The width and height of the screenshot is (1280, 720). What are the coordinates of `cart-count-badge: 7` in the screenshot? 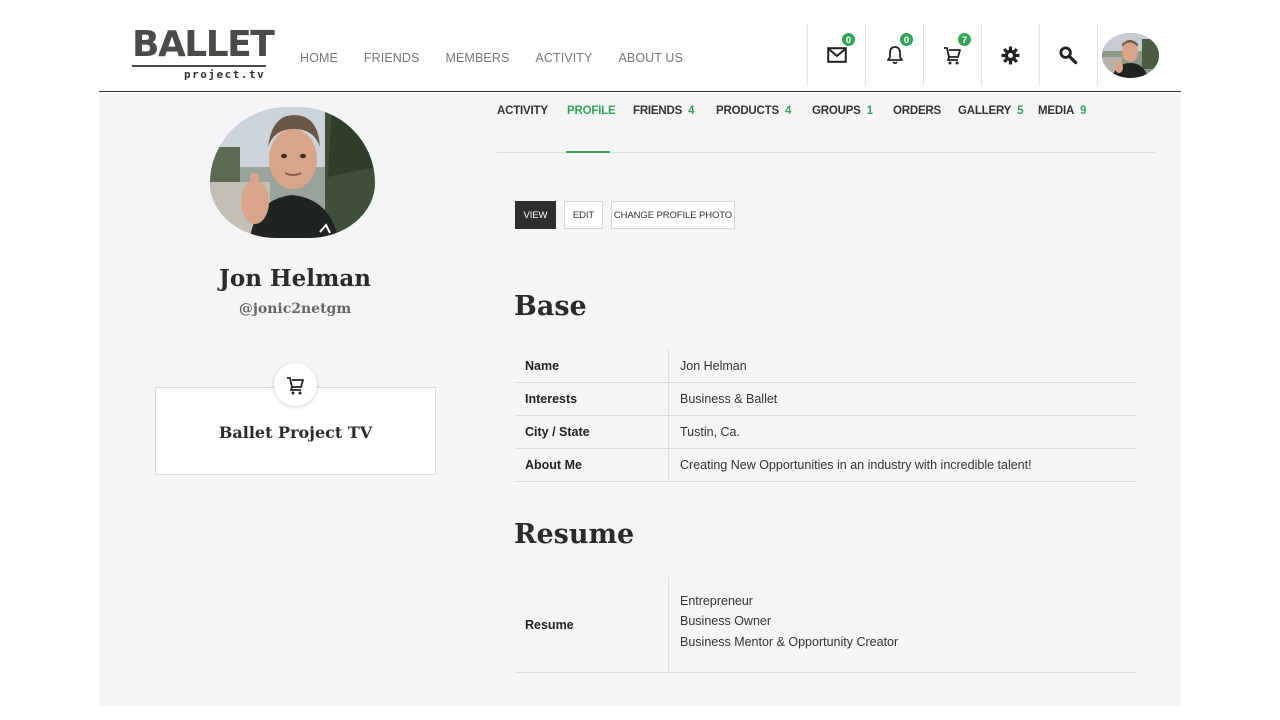 It's located at (964, 39).